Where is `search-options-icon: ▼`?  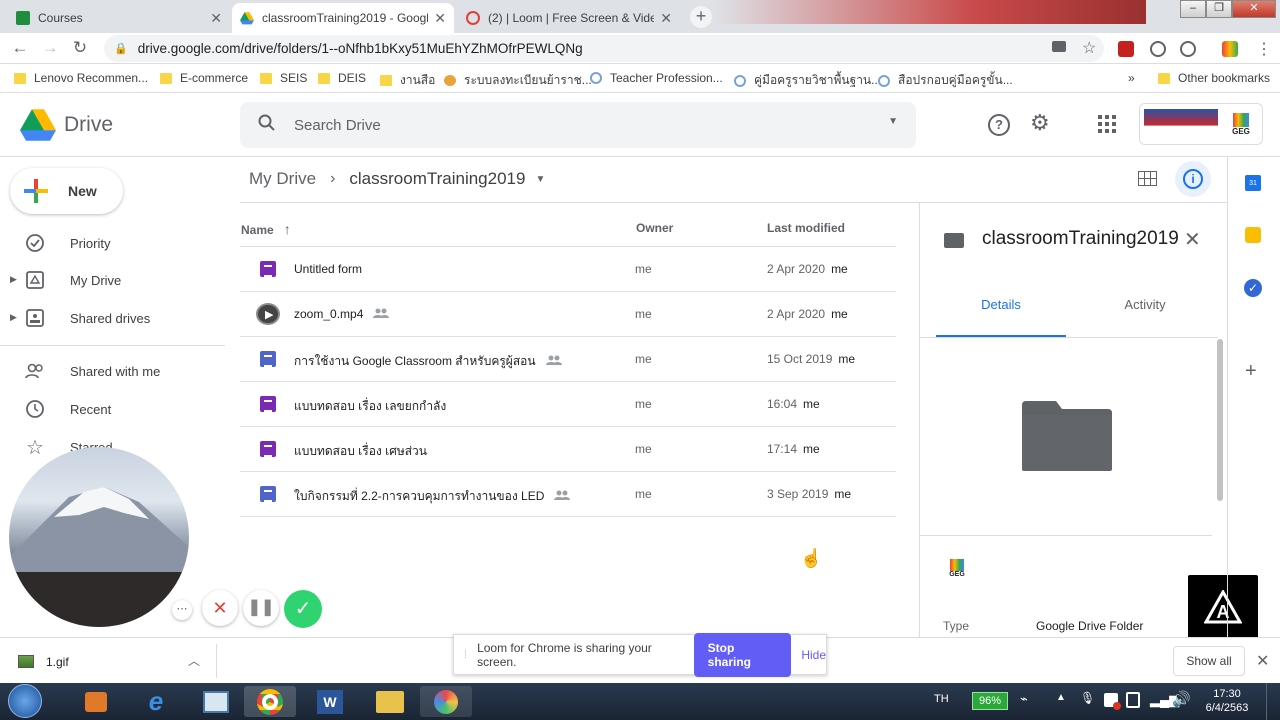
search-options-icon: ▼ is located at coordinates (893, 121).